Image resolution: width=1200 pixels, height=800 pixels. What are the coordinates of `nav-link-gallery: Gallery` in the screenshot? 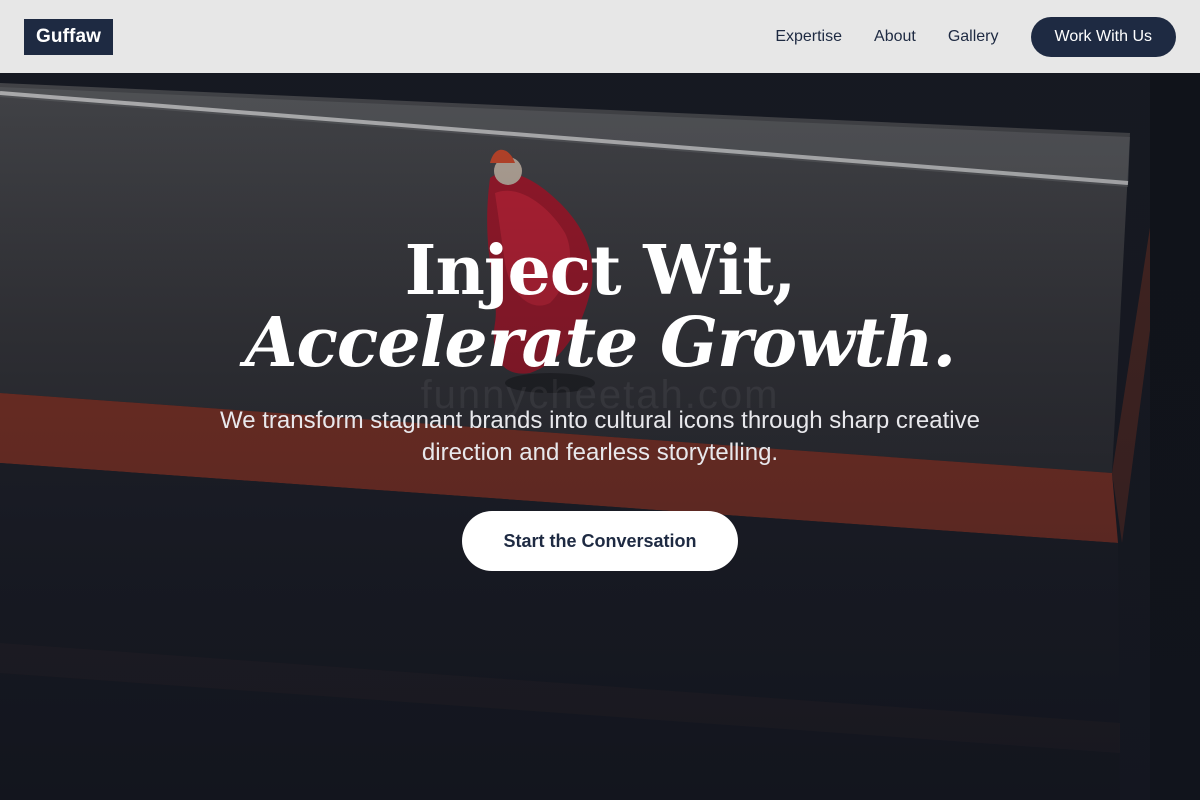 It's located at (973, 37).